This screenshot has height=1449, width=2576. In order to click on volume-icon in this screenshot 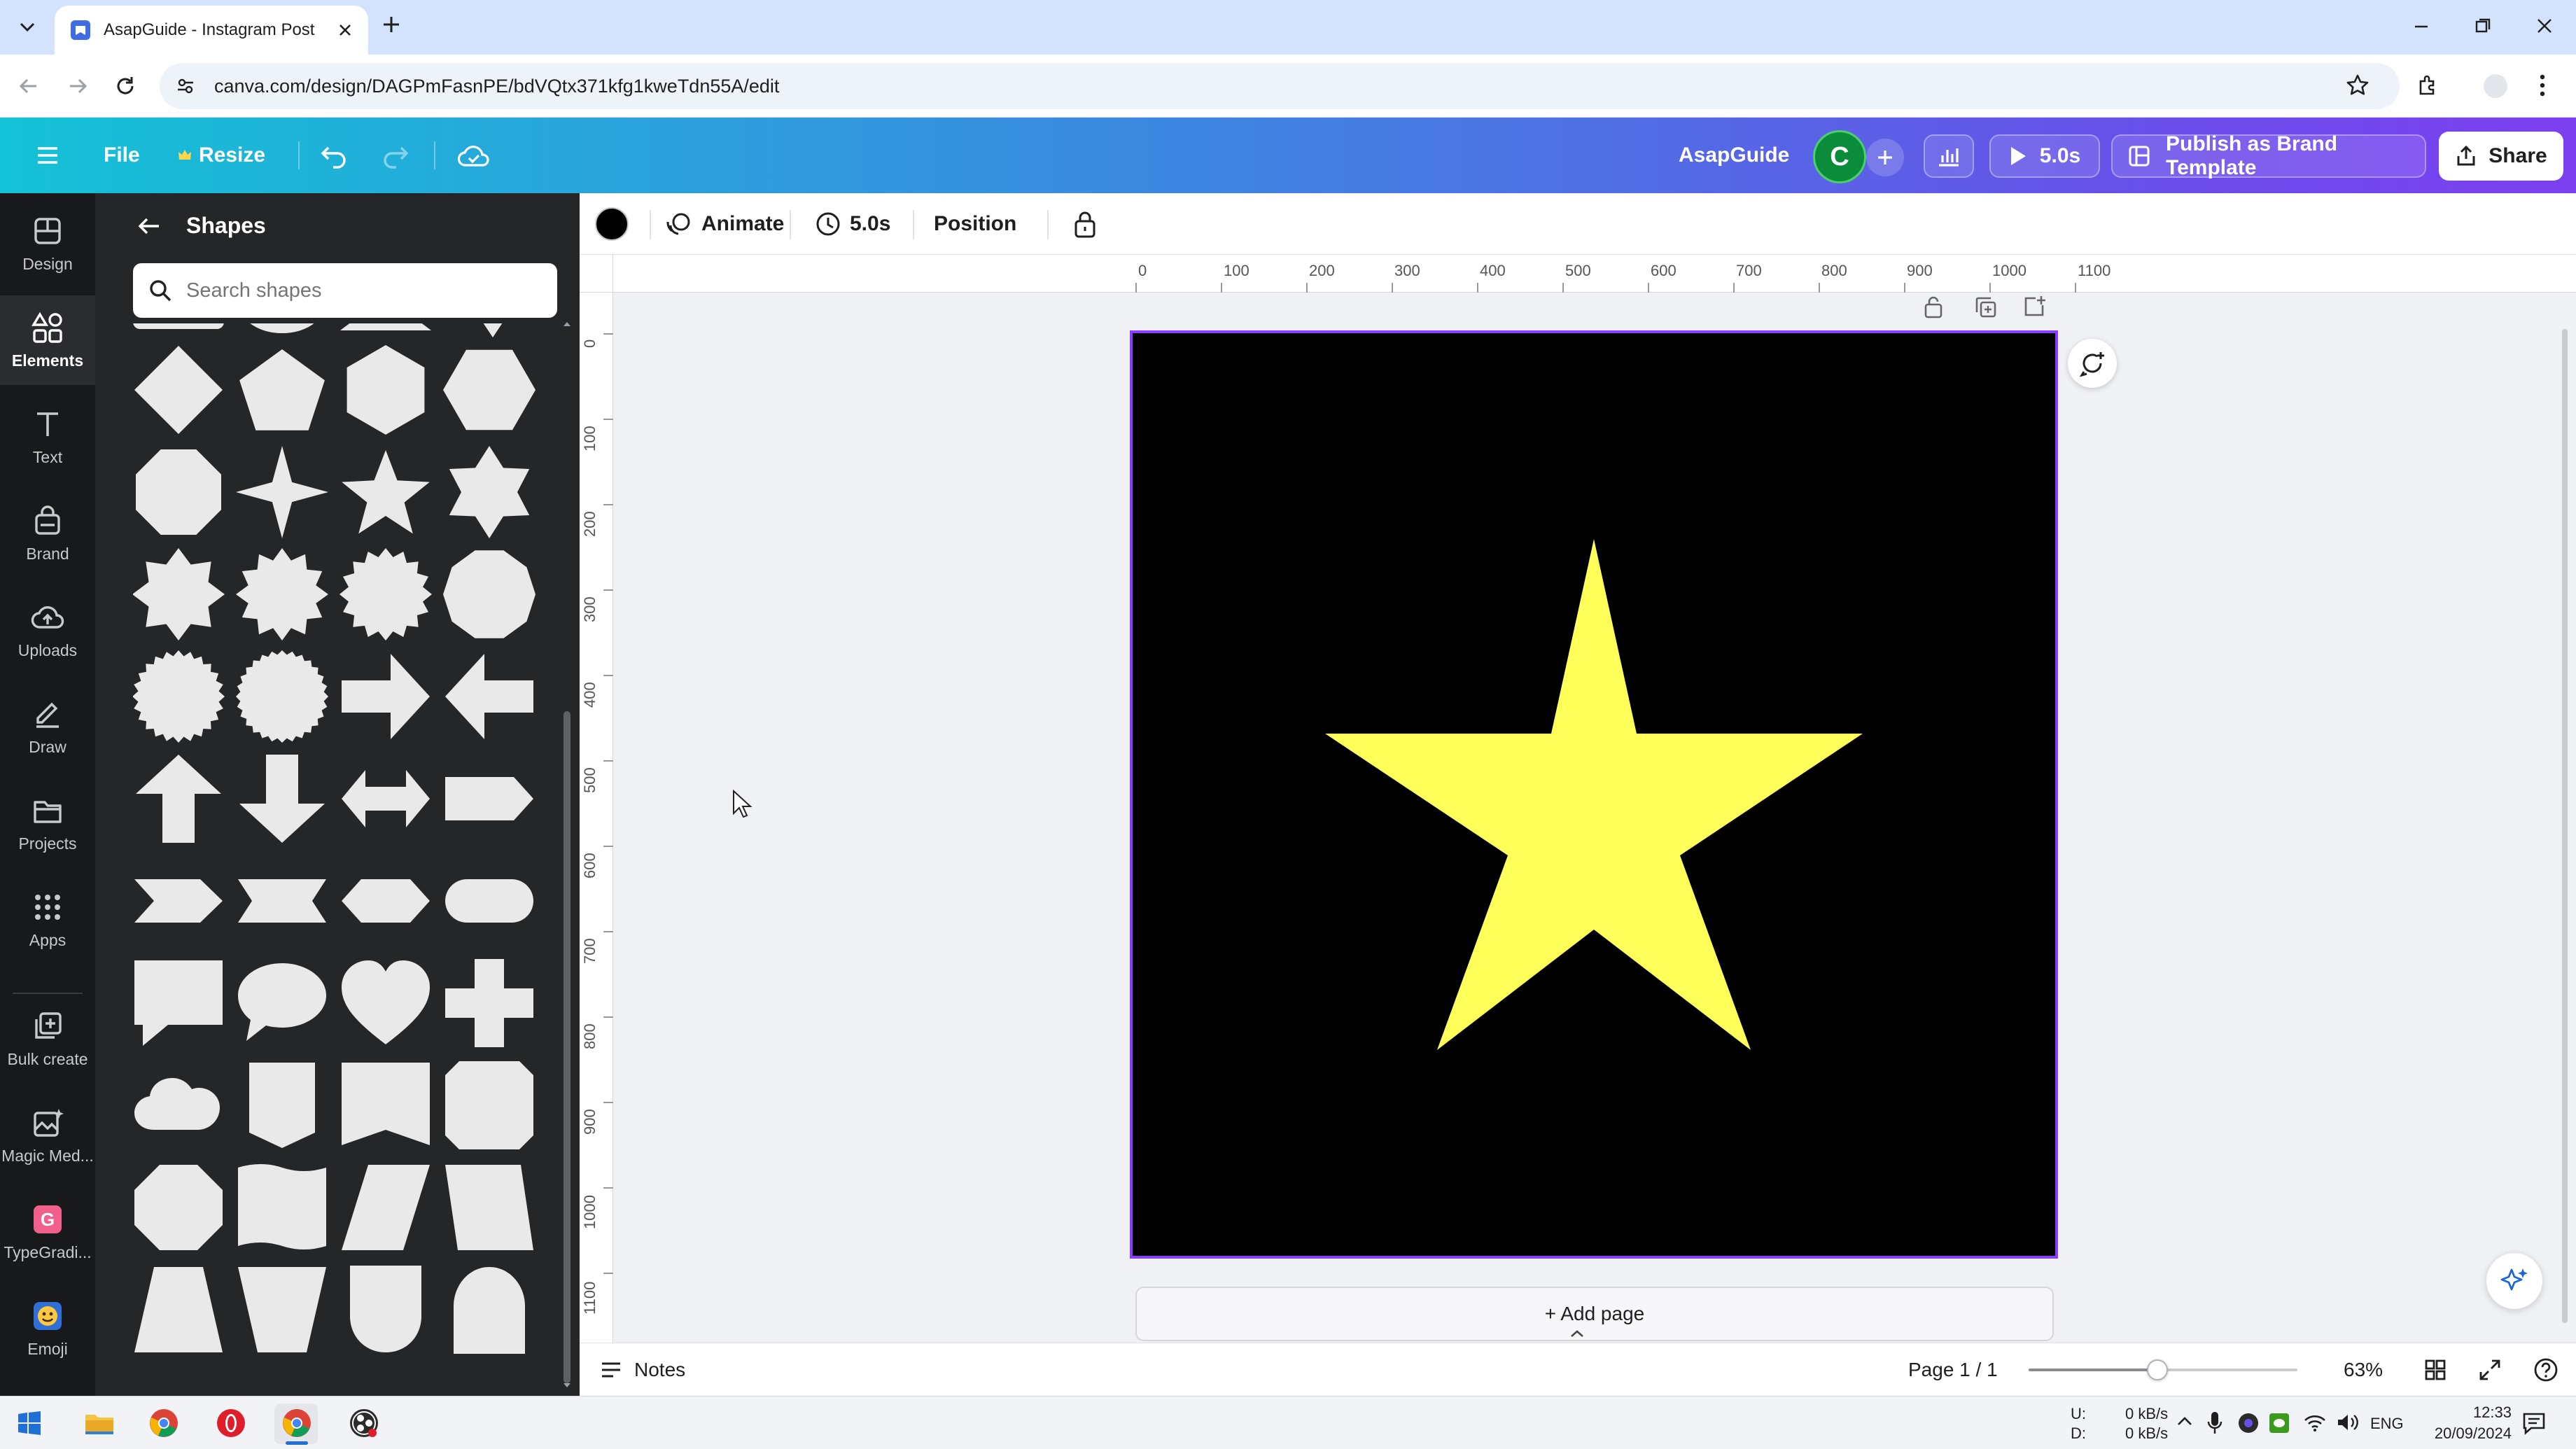, I will do `click(2347, 1422)`.